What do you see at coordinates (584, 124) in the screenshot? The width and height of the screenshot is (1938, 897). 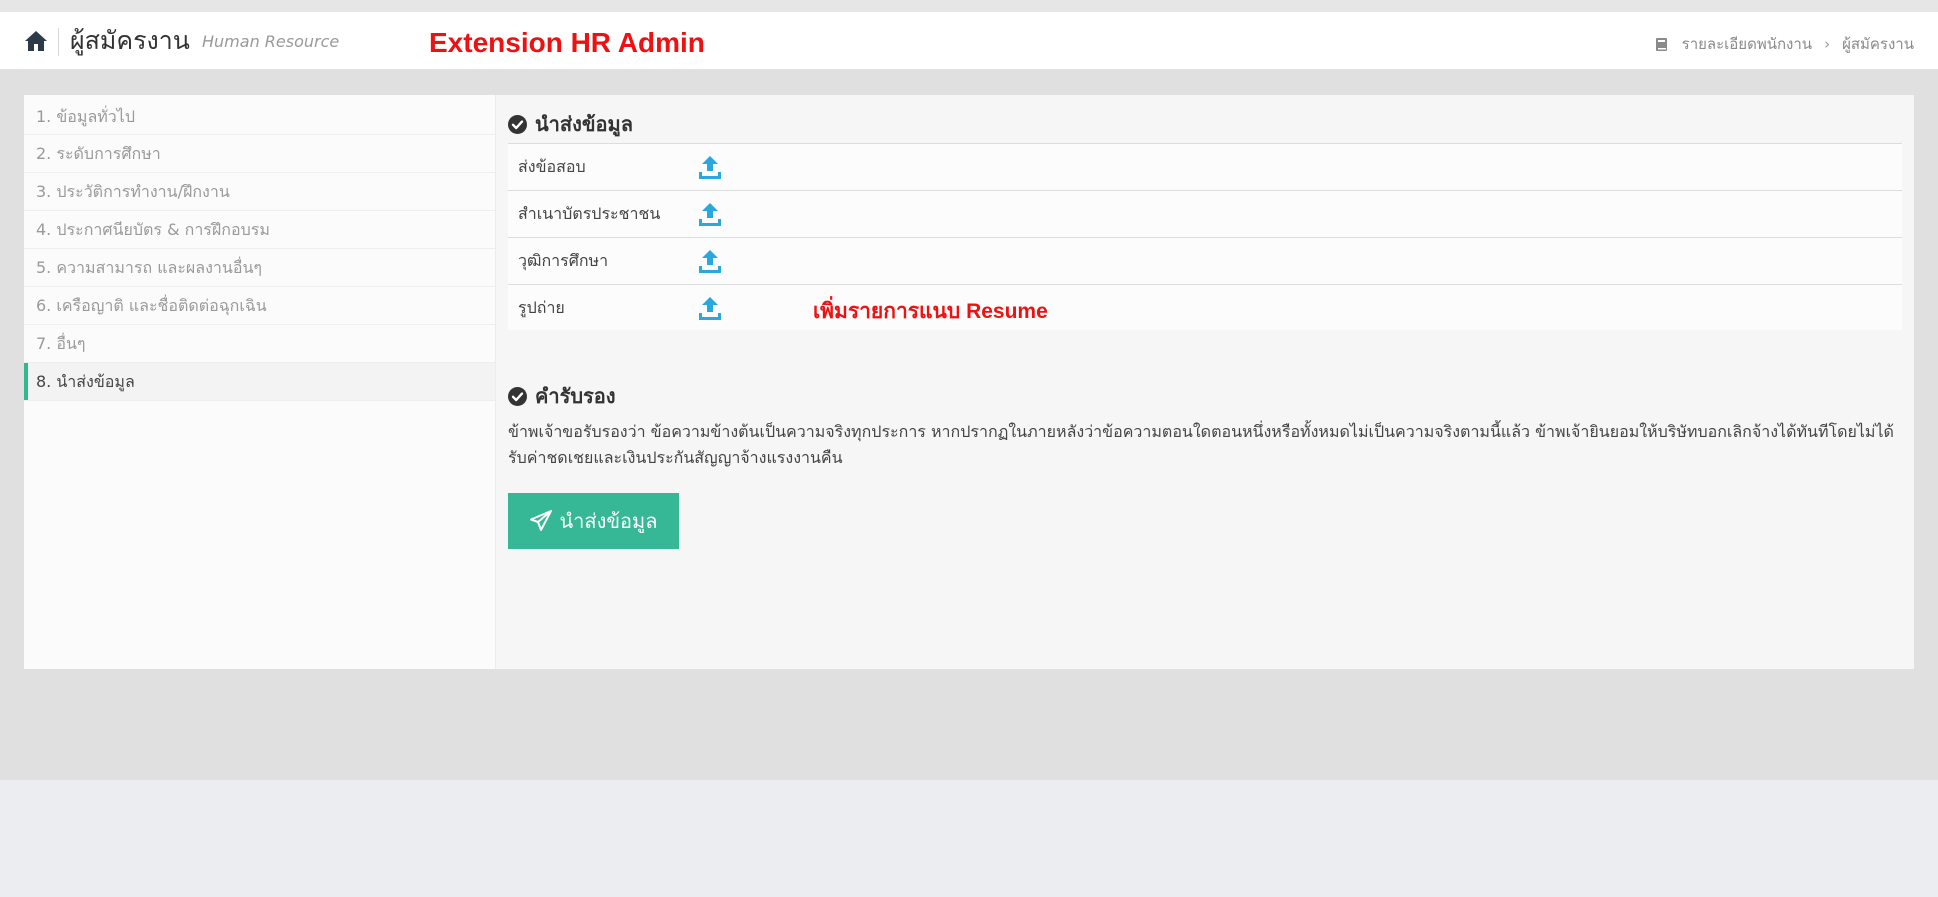 I see `upload-section-title: นำส่งข้อมูล` at bounding box center [584, 124].